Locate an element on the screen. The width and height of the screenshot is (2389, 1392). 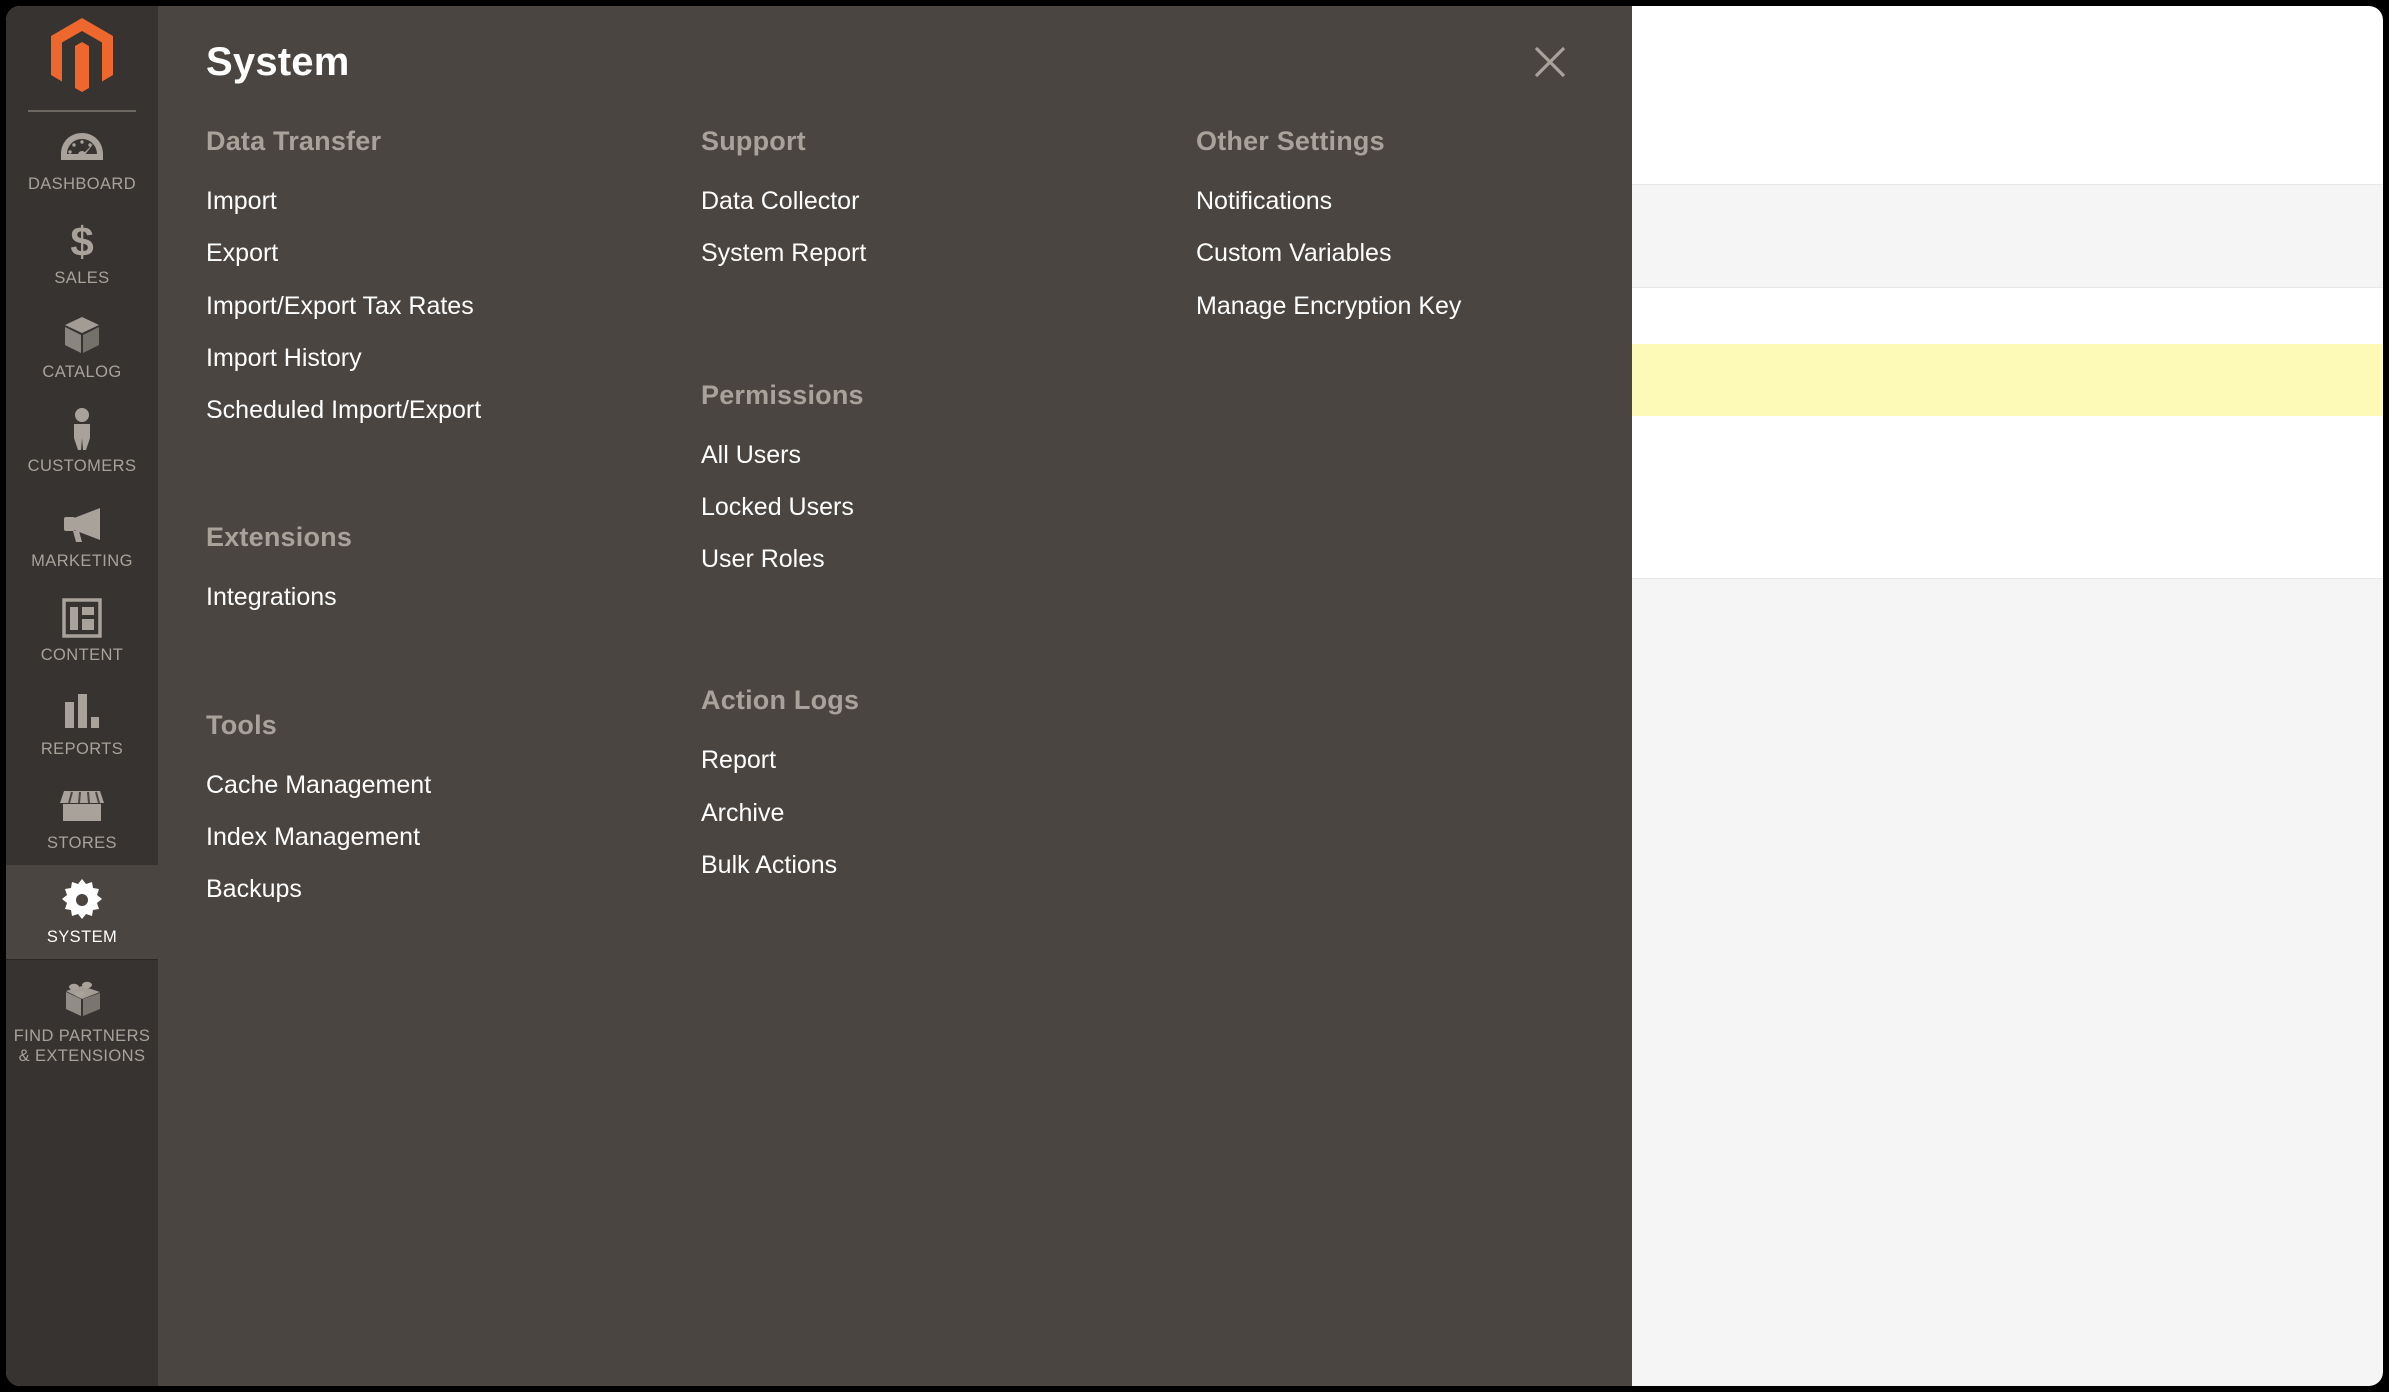
sidebar-item-label: FIND PARTNERS & EXTENSIONS is located at coordinates (82, 1046).